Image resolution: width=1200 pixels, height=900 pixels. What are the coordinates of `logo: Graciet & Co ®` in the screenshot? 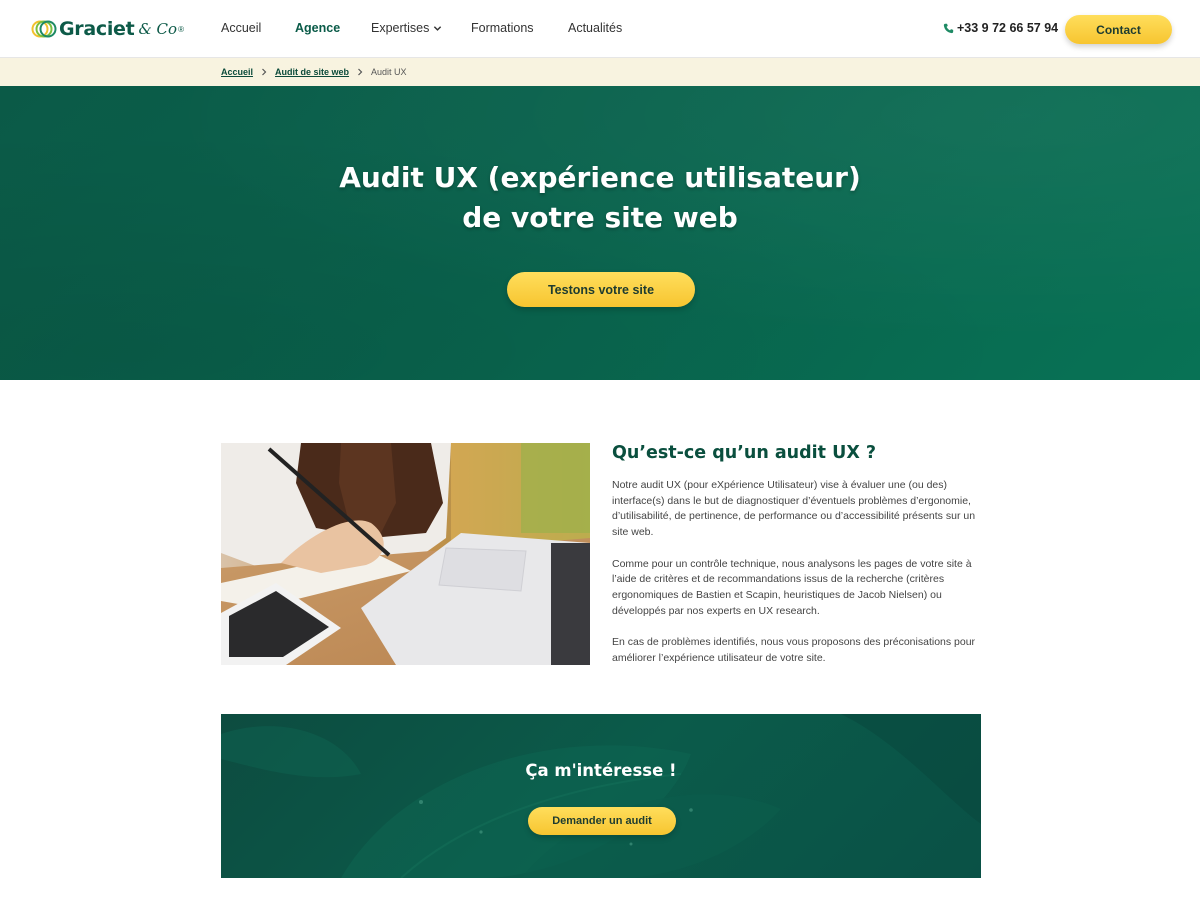 It's located at (107, 29).